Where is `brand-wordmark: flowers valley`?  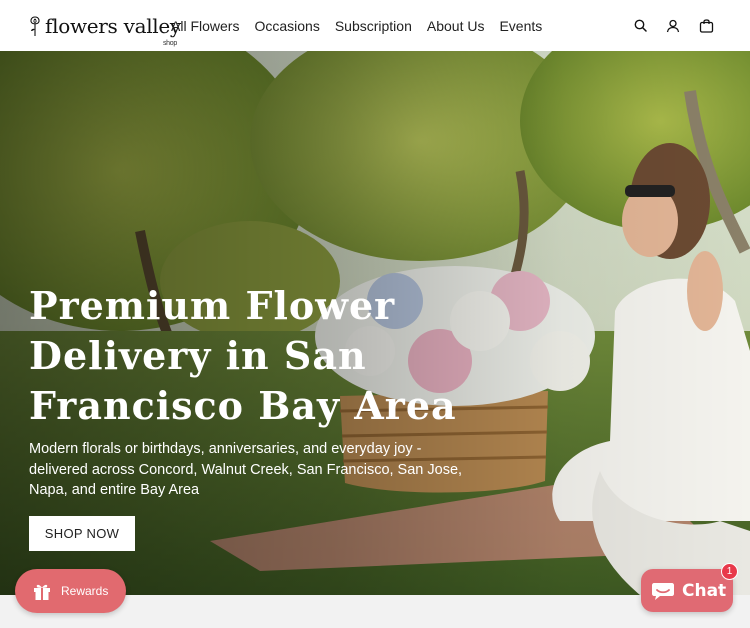 brand-wordmark: flowers valley is located at coordinates (113, 26).